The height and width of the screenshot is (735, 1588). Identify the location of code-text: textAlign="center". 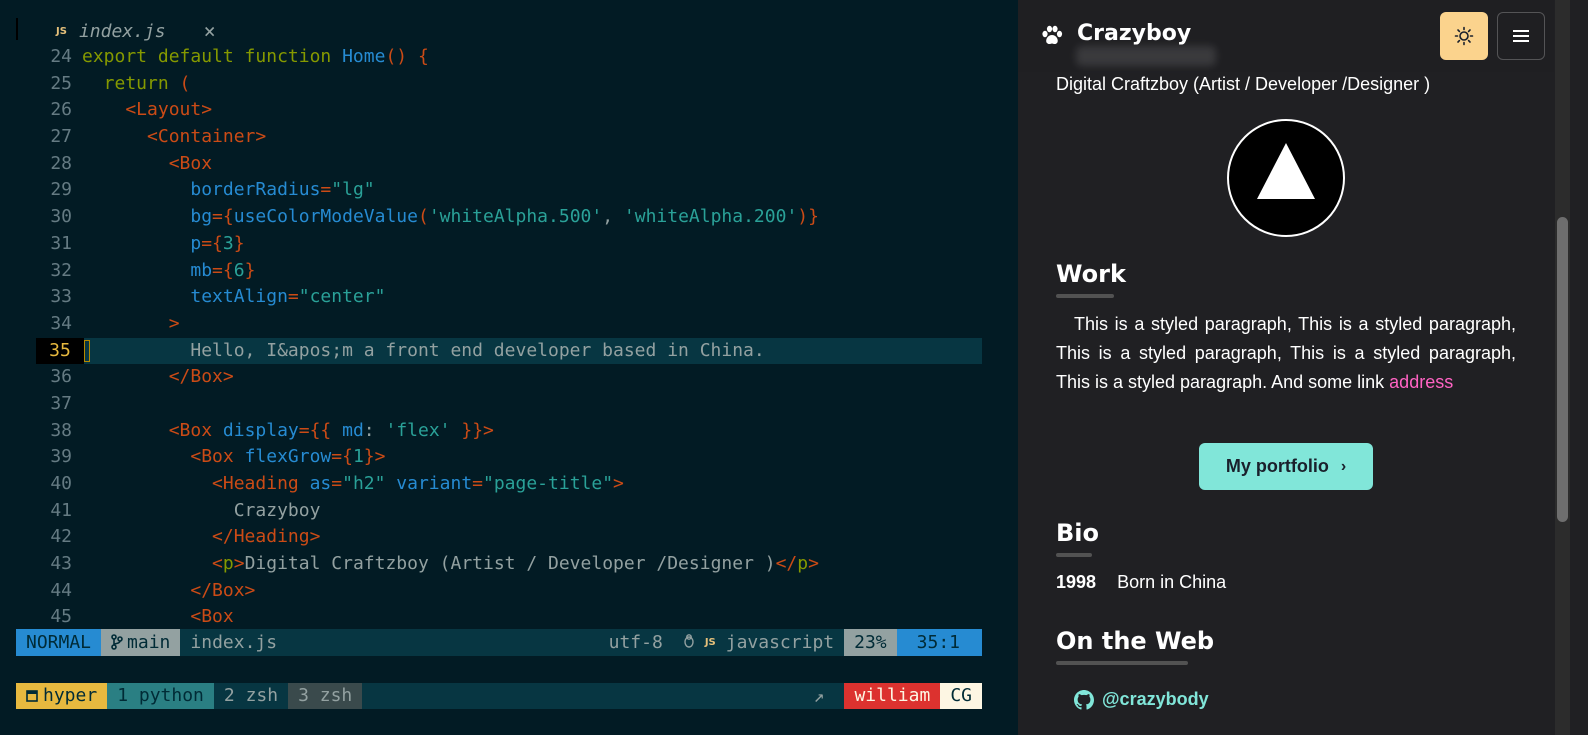
(233, 297).